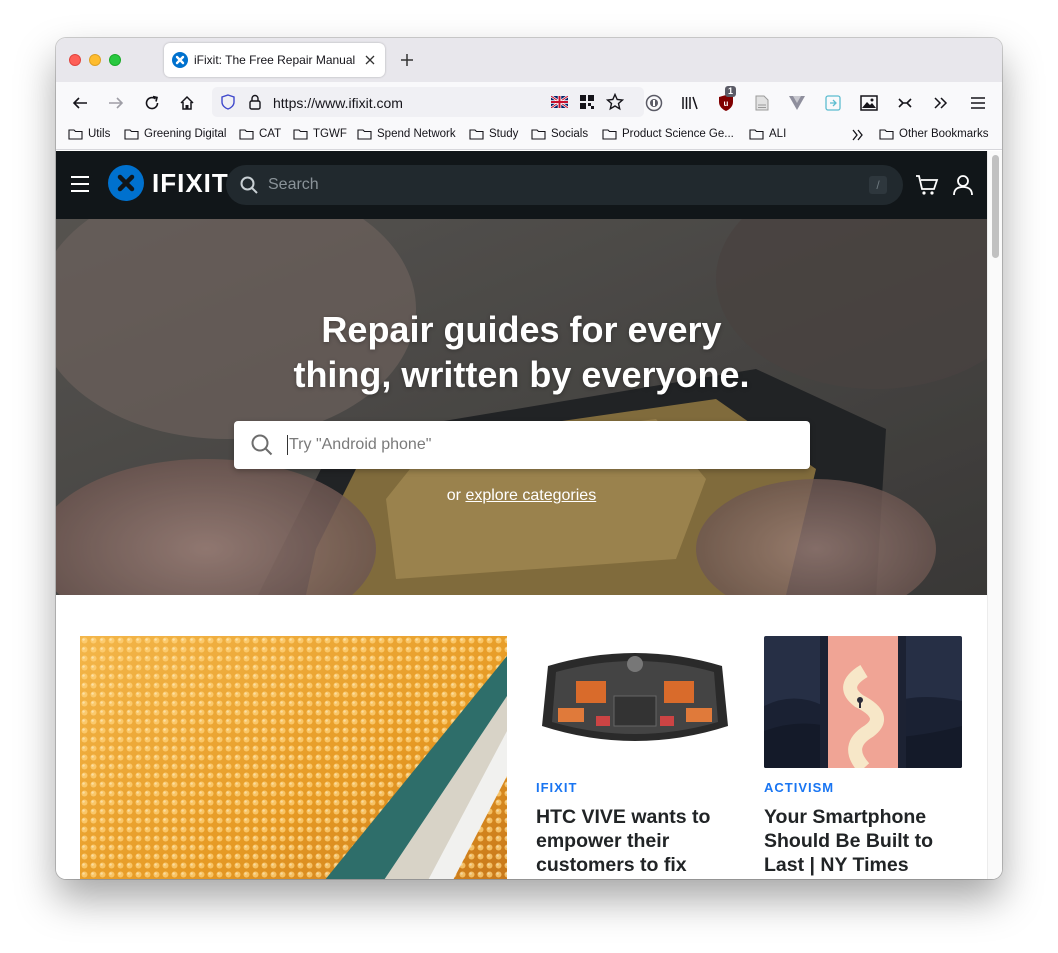  I want to click on tab-title: iFixit: The Free Repair Manual, so click(275, 60).